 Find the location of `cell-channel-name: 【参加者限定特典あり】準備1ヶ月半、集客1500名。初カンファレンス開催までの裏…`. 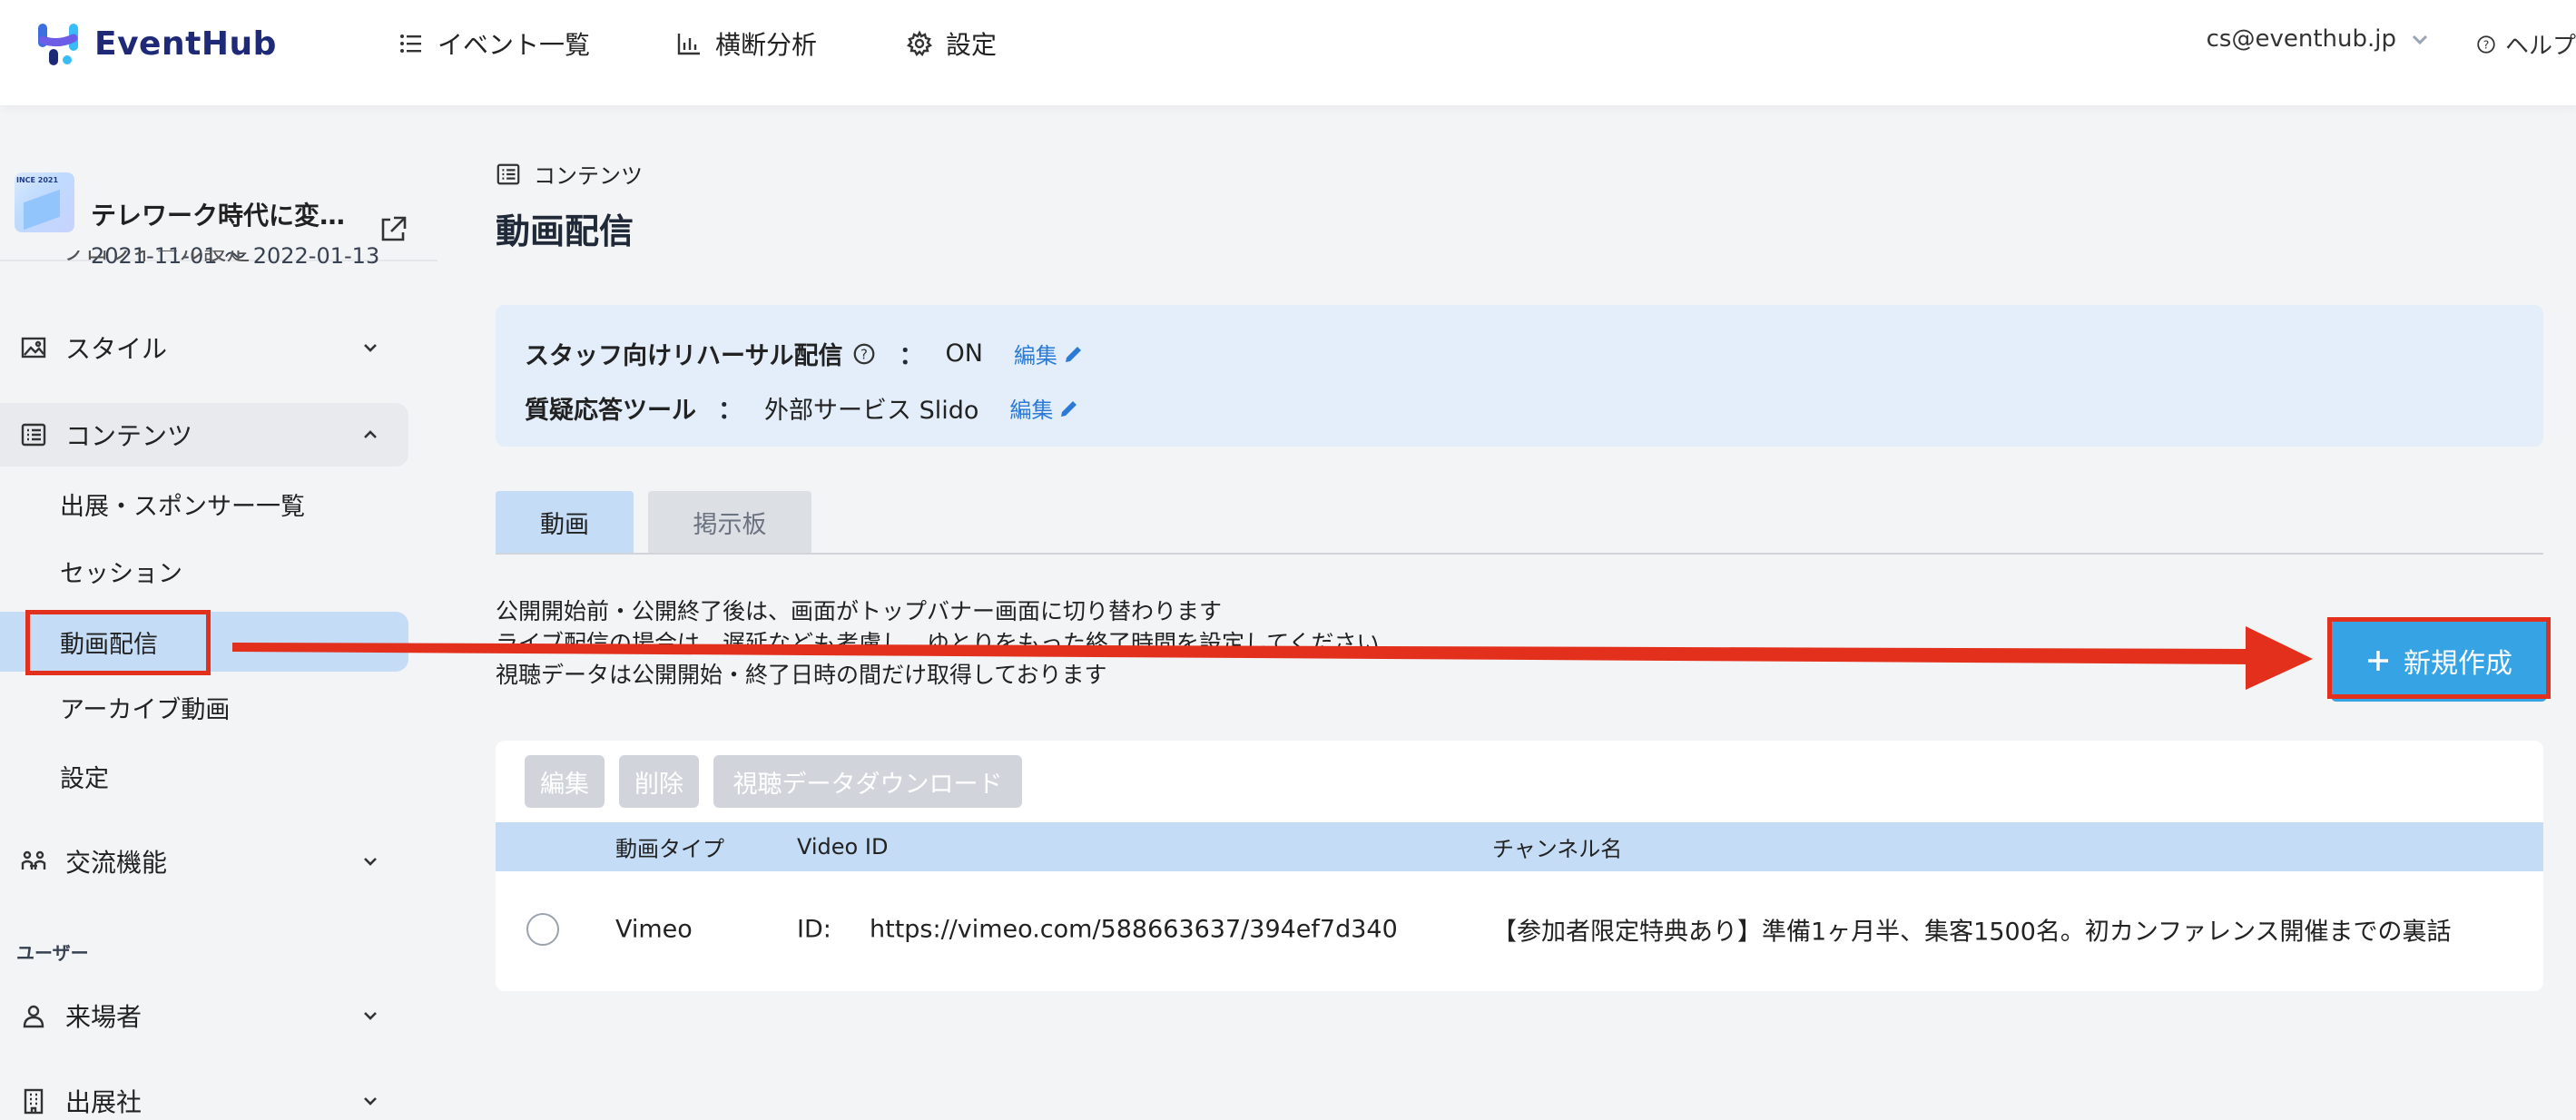

cell-channel-name: 【参加者限定特典あり】準備1ヶ月半、集客1500名。初カンファレンス開催までの裏… is located at coordinates (1972, 932).